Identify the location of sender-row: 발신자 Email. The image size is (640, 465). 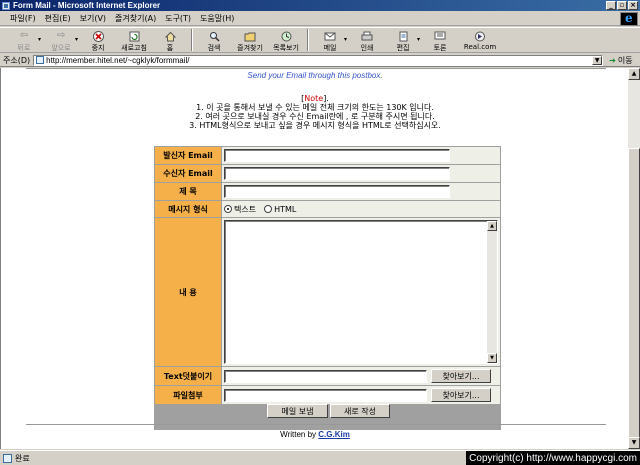
(327, 155).